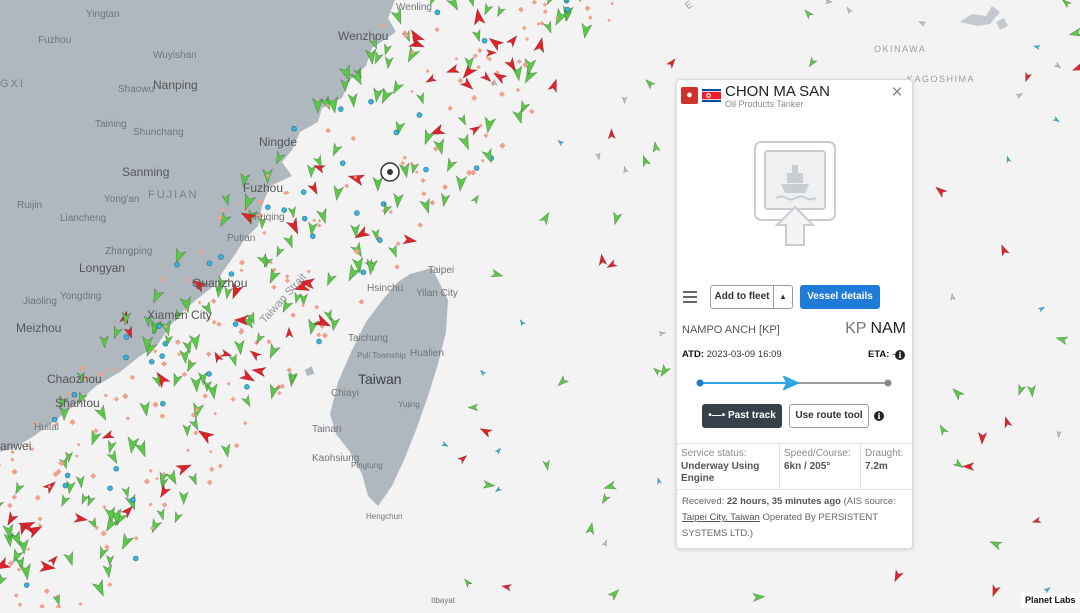 Image resolution: width=1080 pixels, height=613 pixels. I want to click on draught-value: 7.2m, so click(876, 466).